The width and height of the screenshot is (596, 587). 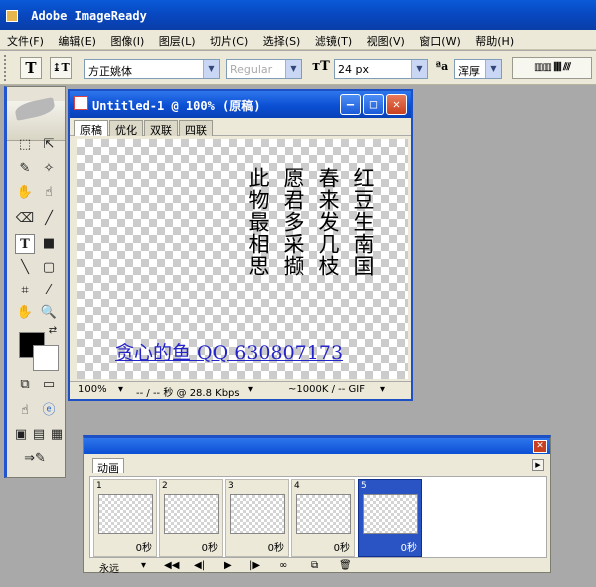 What do you see at coordinates (49, 193) in the screenshot?
I see `slice-select-tool-icon: ☝` at bounding box center [49, 193].